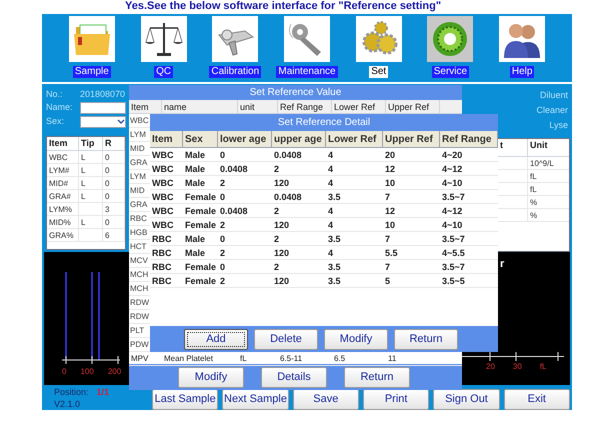 The image size is (600, 428). What do you see at coordinates (391, 253) in the screenshot?
I see `table-cell-text: 5.5` at bounding box center [391, 253].